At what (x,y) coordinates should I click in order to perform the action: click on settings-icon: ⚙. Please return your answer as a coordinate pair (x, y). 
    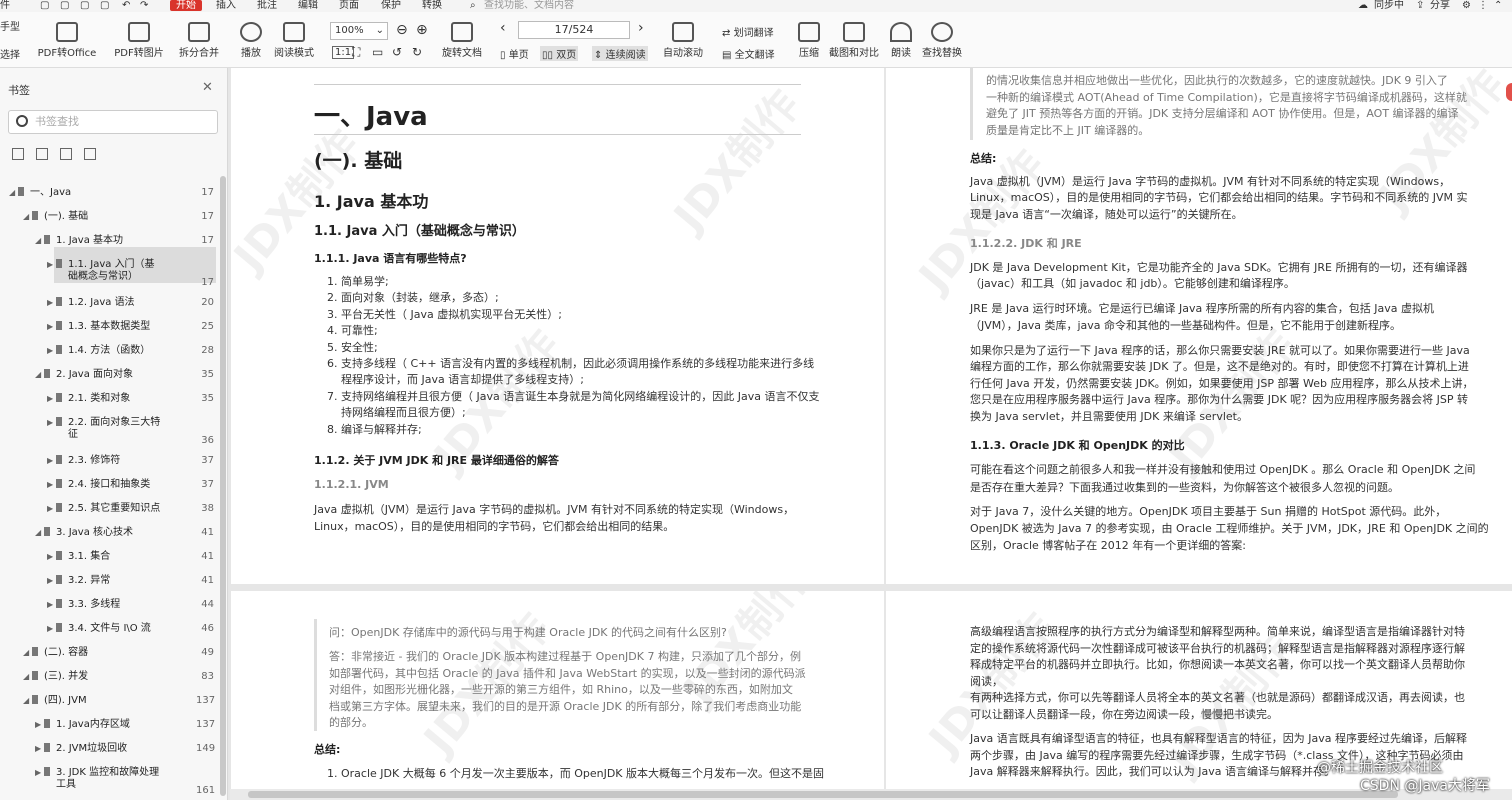
    Looking at the image, I should click on (1466, 5).